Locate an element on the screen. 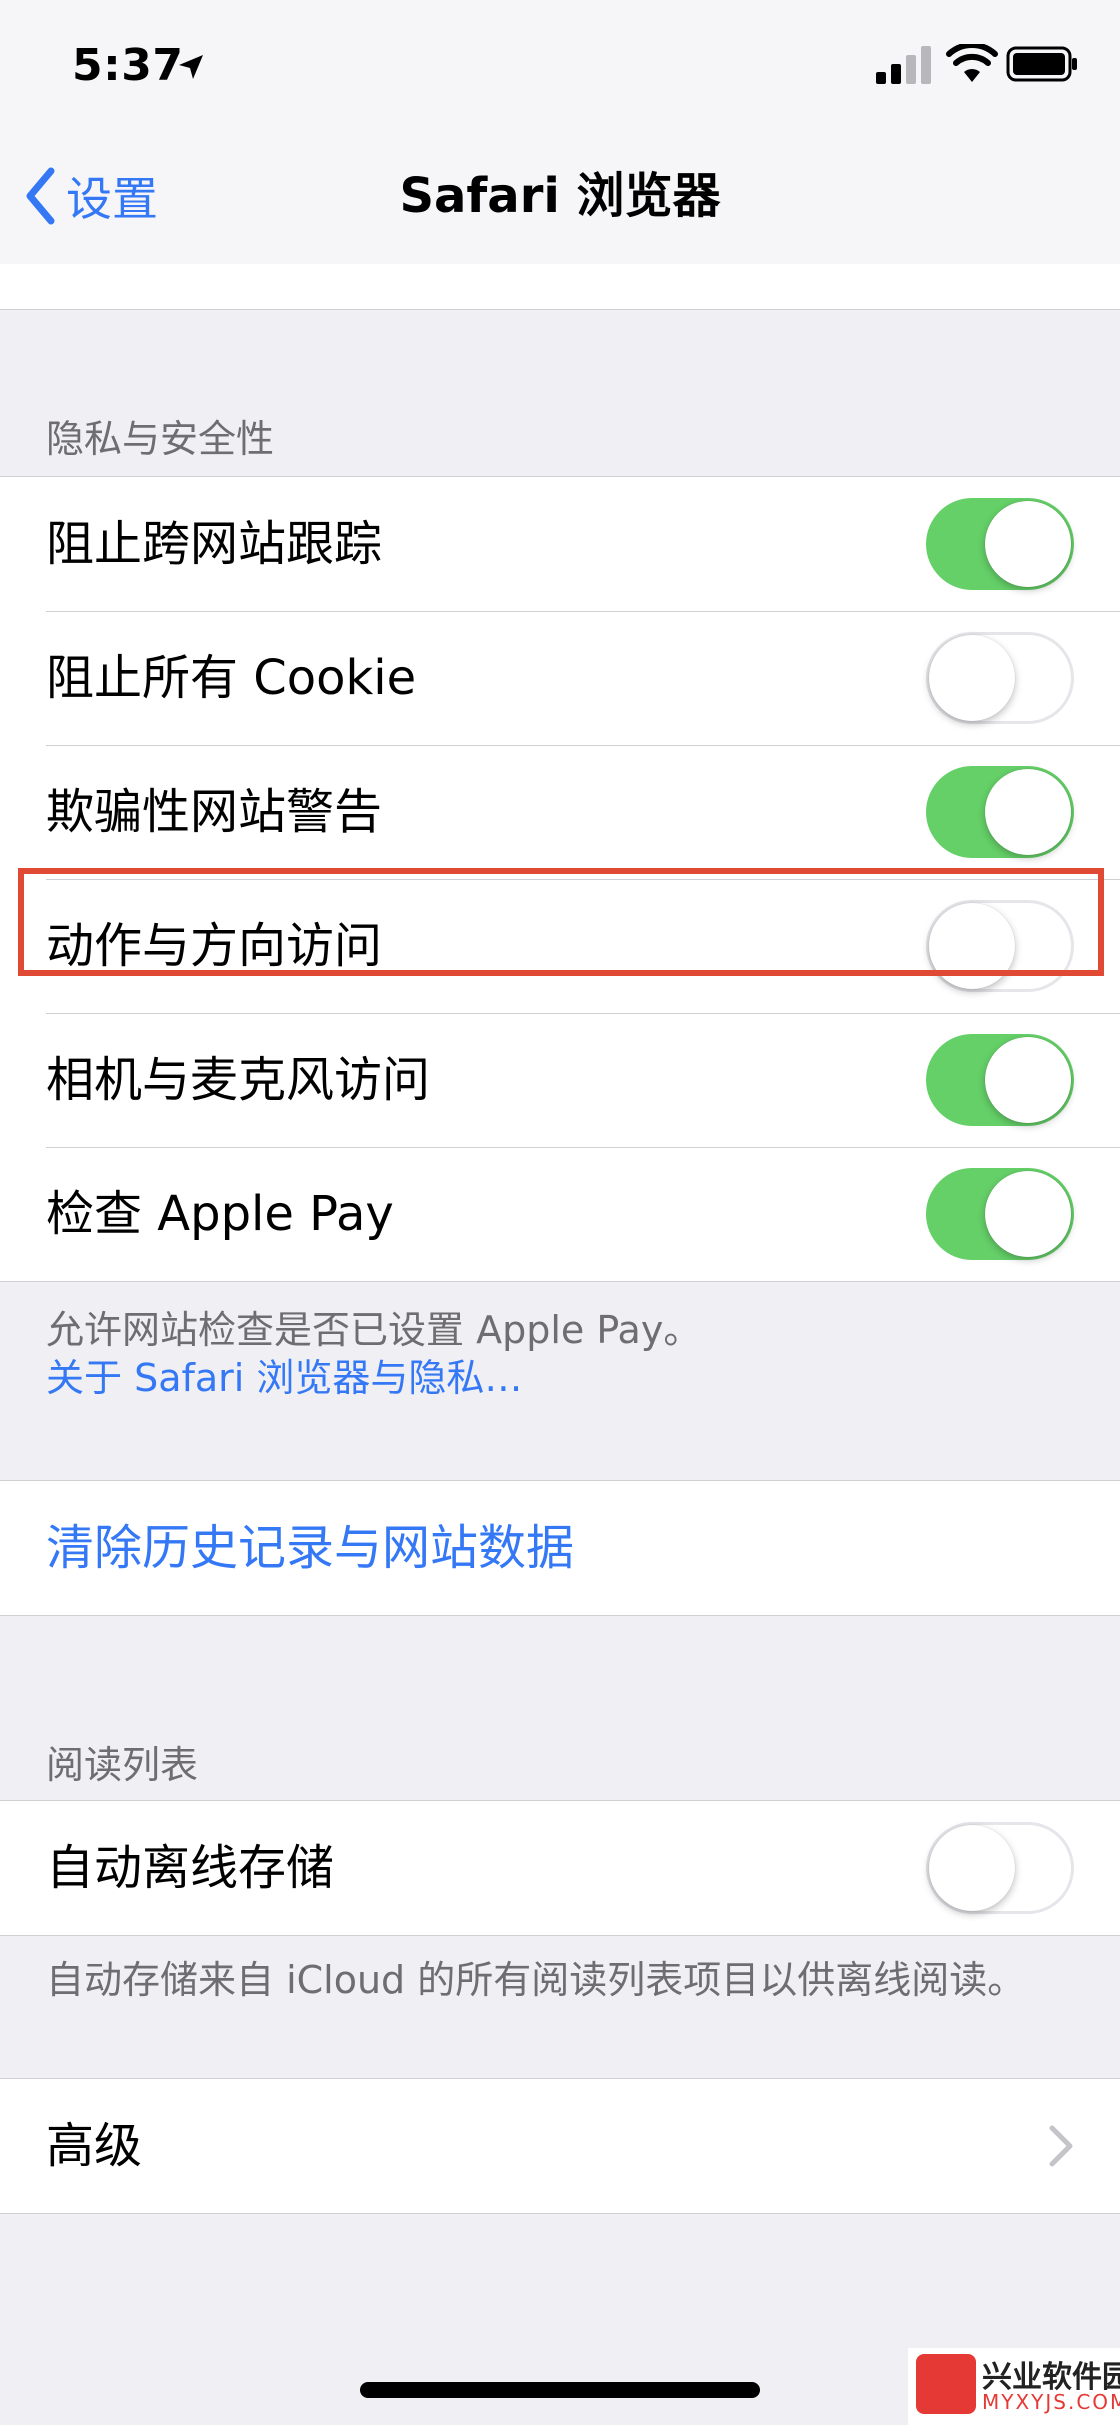 The image size is (1120, 2425). setting-label: 欺骗性网站警告 is located at coordinates (214, 812).